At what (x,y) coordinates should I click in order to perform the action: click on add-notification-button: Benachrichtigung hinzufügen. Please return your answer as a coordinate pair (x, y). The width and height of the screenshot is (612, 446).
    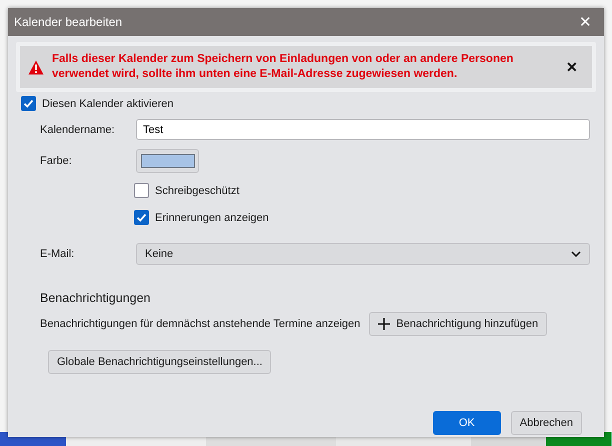
    Looking at the image, I should click on (458, 324).